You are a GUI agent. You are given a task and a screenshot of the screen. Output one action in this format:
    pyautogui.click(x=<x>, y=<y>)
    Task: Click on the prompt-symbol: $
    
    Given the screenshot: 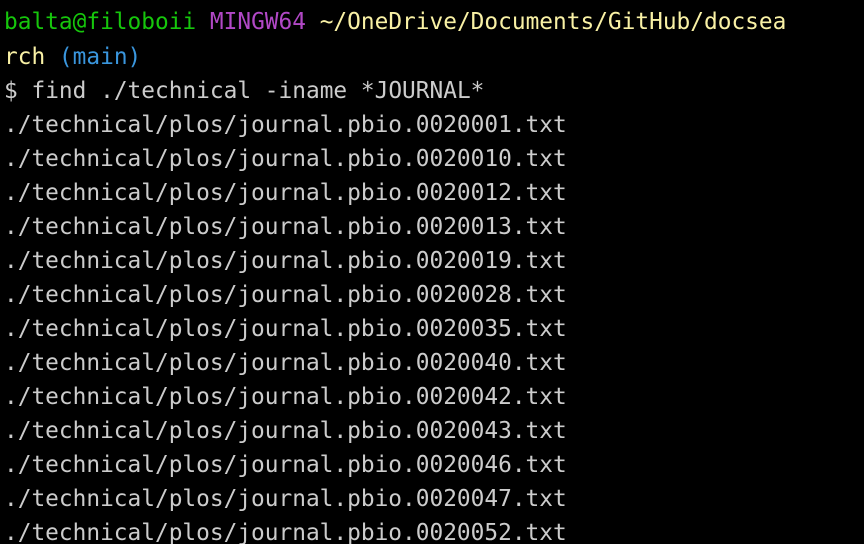 What is the action you would take?
    pyautogui.click(x=11, y=91)
    